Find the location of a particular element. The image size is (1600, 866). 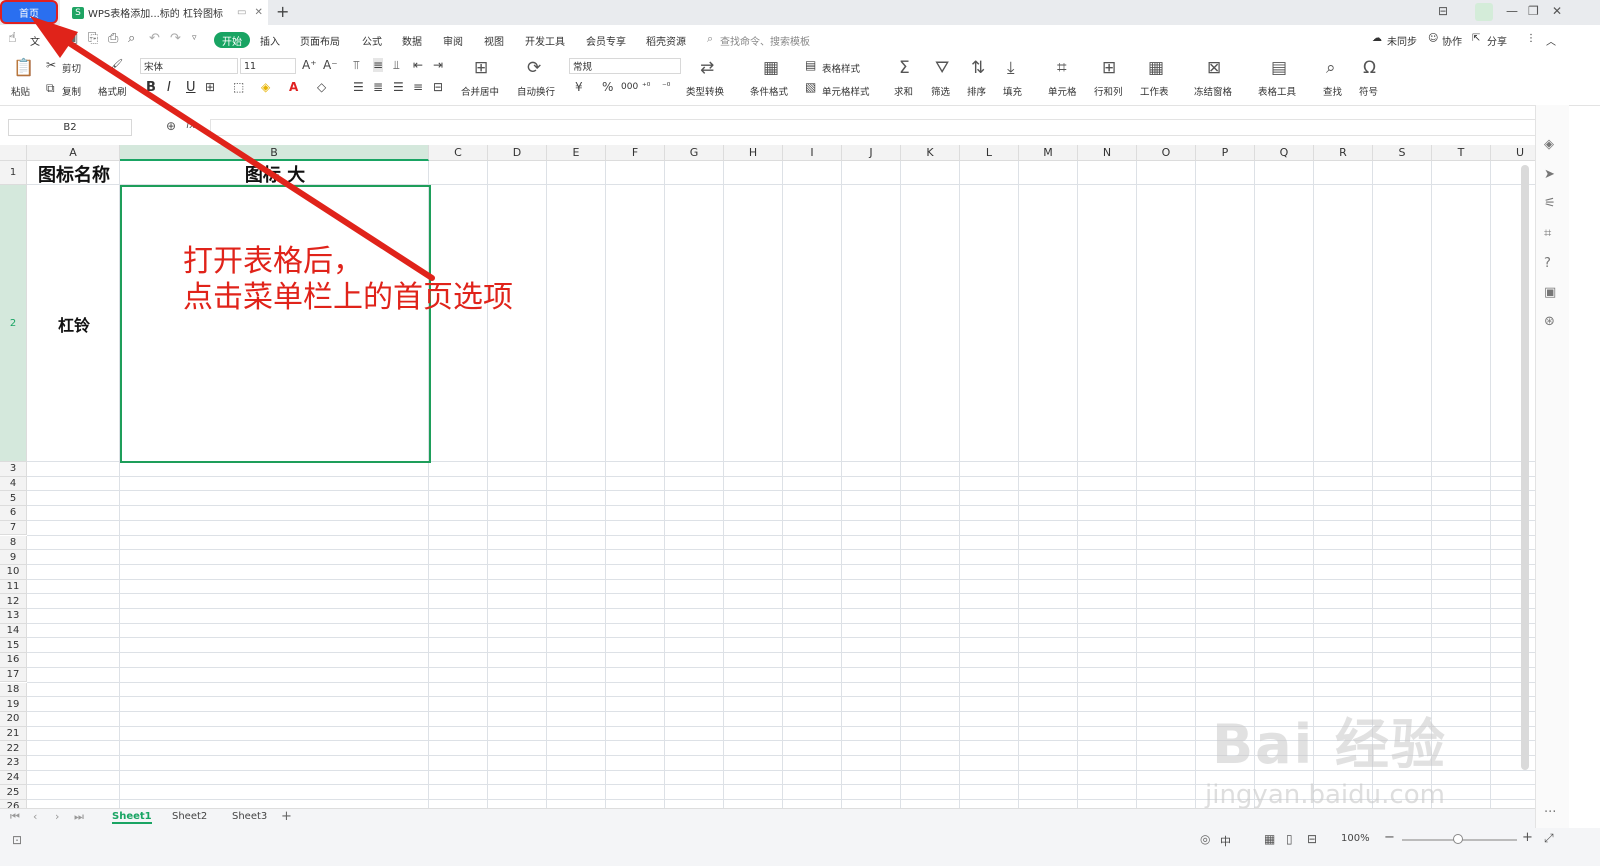

column-header-p: P is located at coordinates (1225, 153).